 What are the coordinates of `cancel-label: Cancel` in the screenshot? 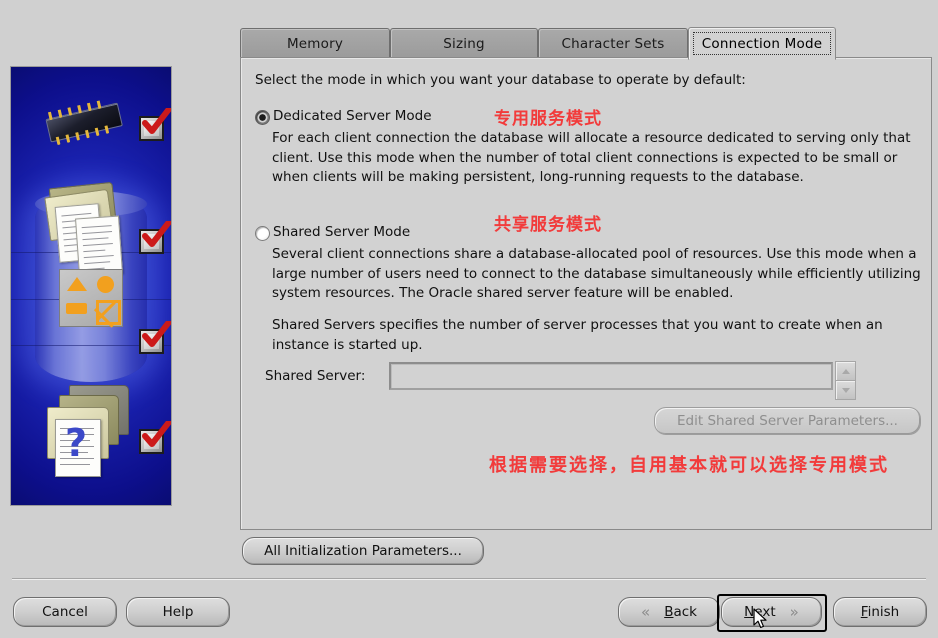 It's located at (65, 612).